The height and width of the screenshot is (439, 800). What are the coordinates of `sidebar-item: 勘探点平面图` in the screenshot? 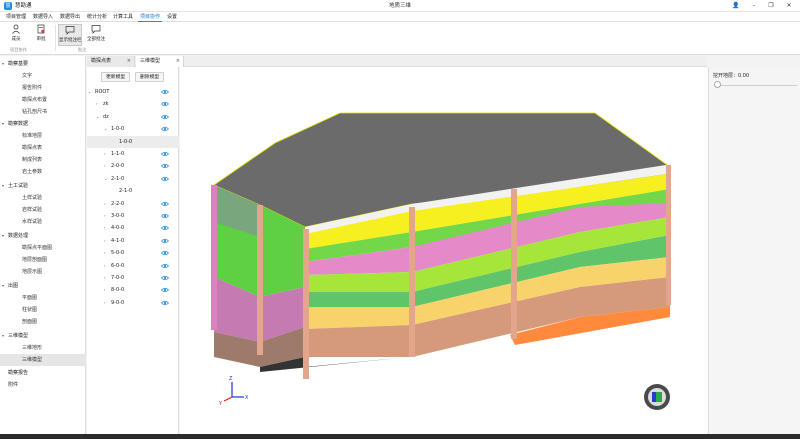 It's located at (43, 248).